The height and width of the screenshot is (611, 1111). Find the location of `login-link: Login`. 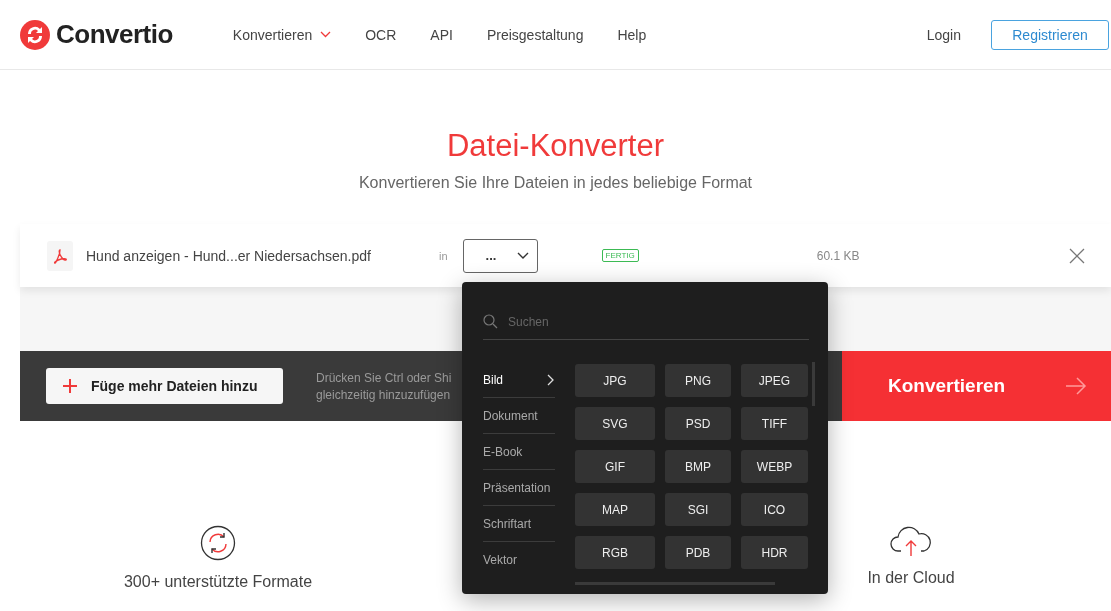

login-link: Login is located at coordinates (943, 34).